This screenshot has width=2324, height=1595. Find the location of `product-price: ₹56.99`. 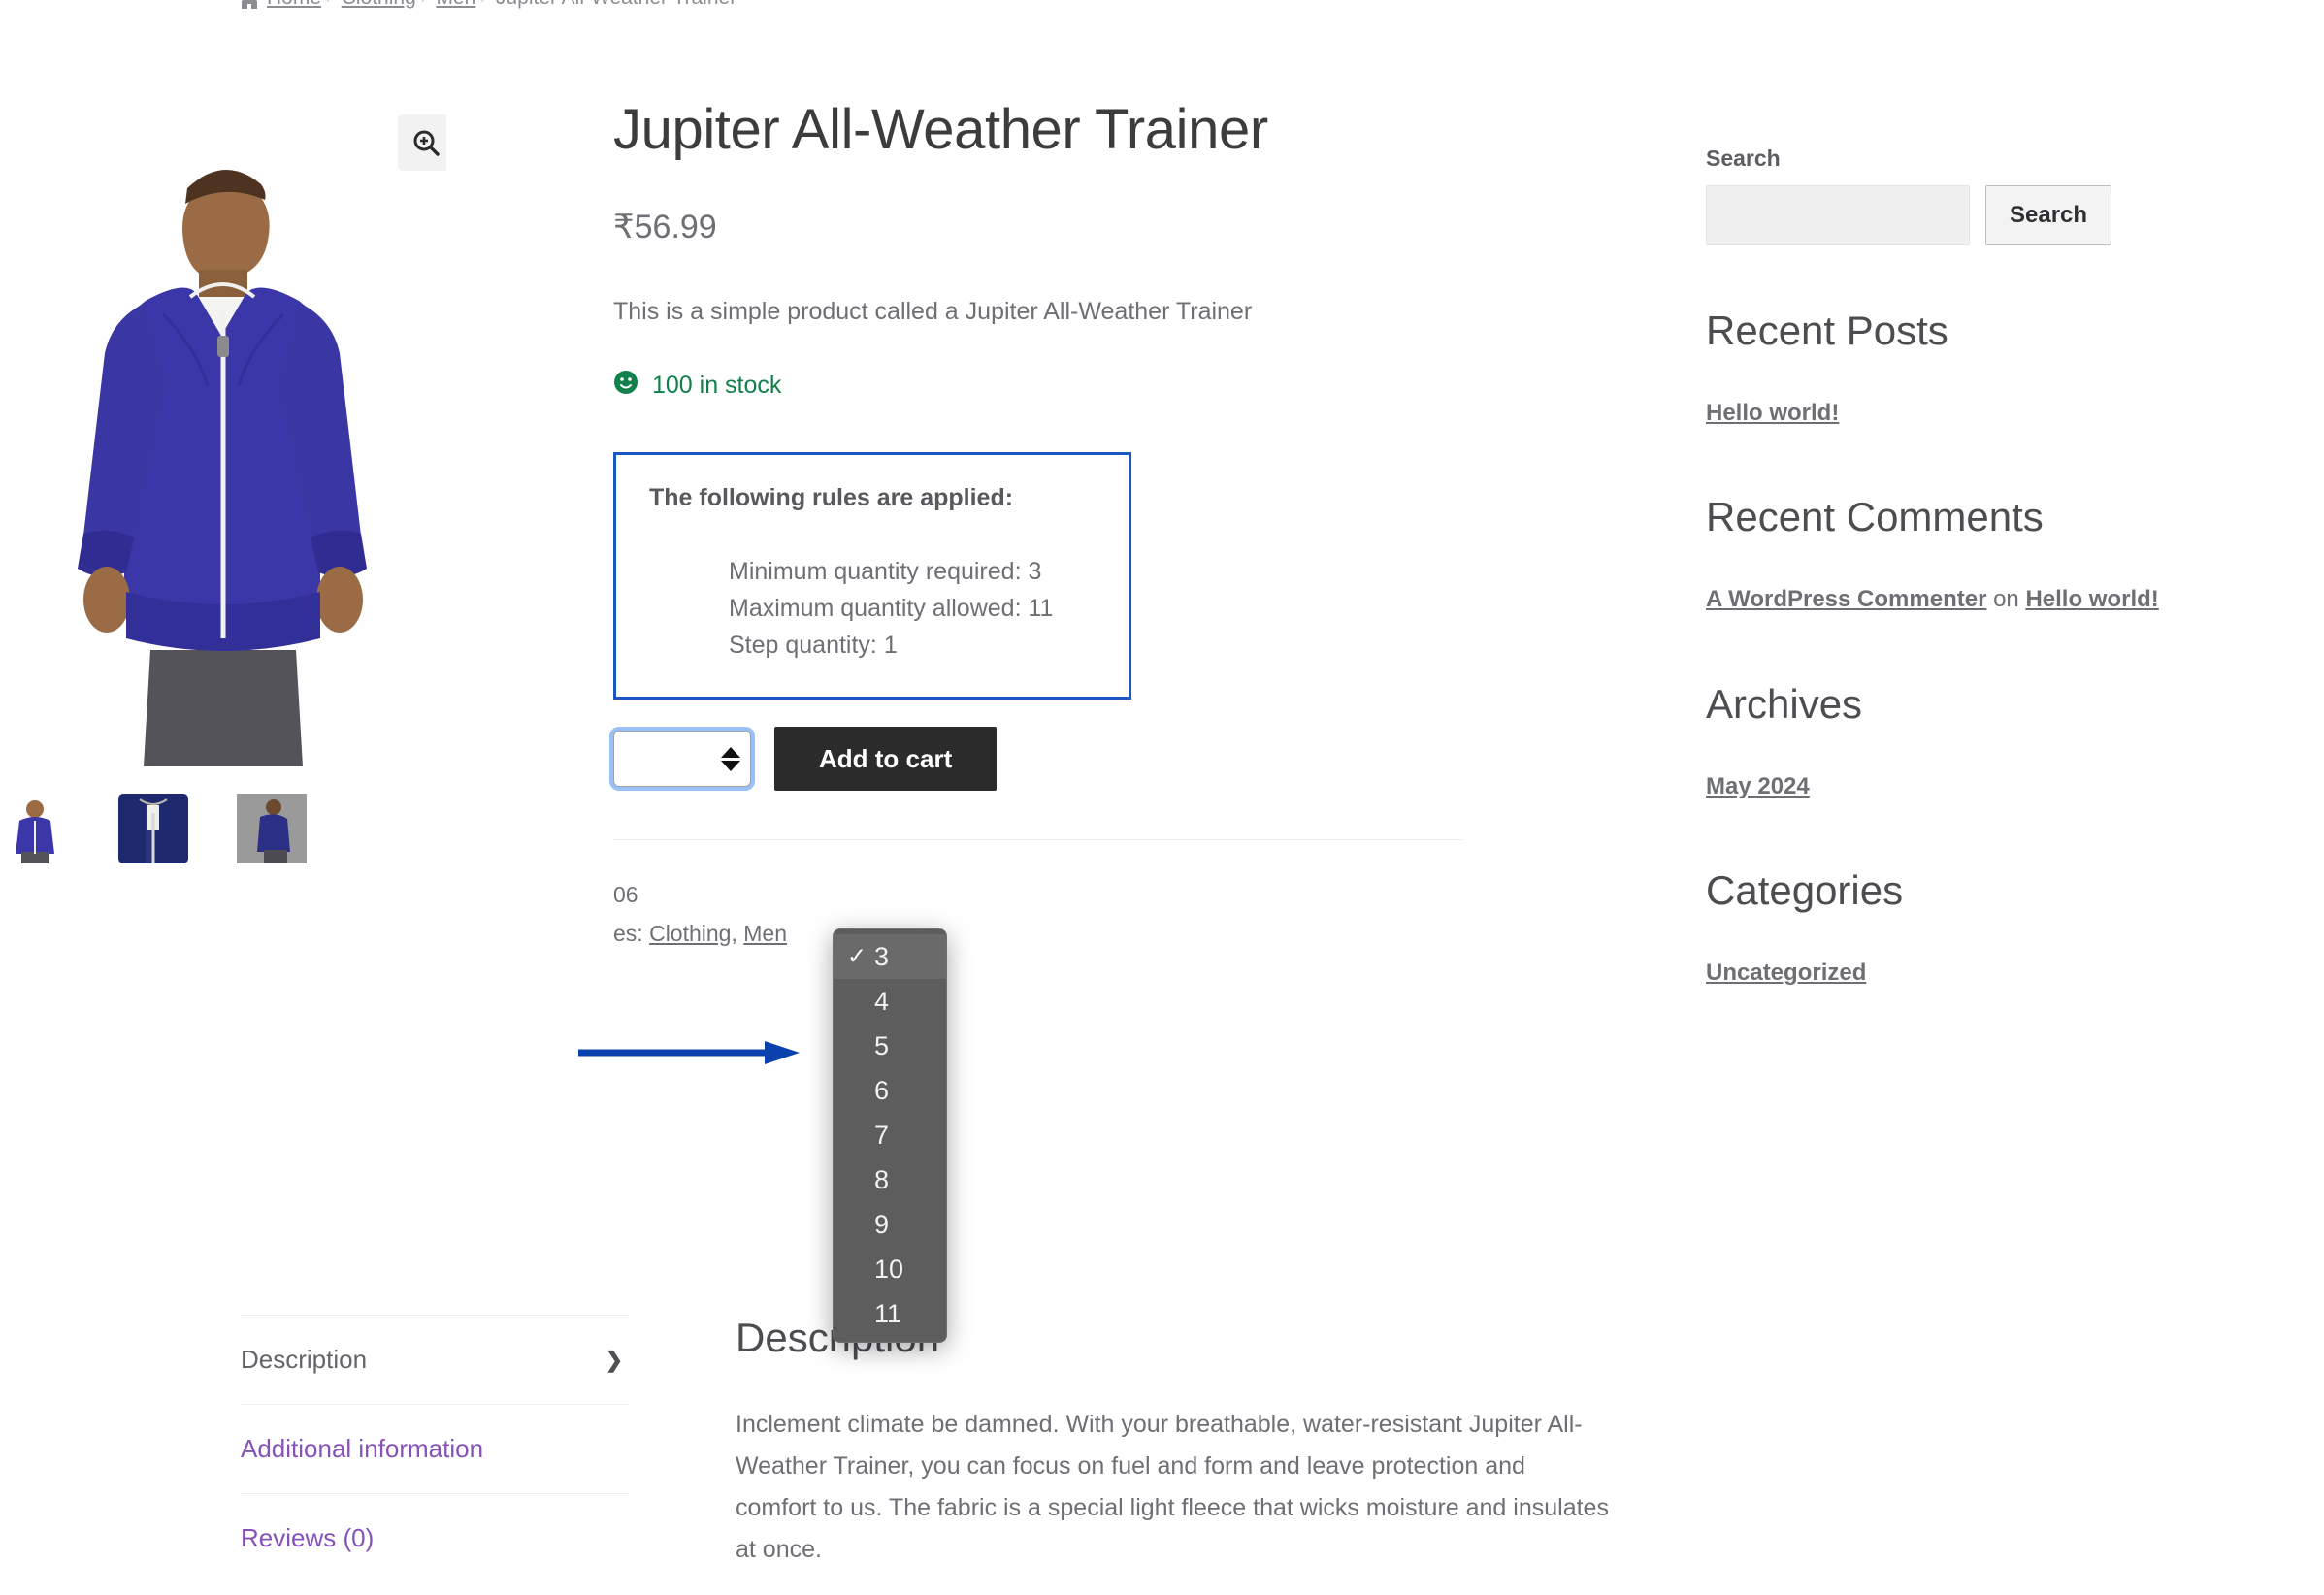

product-price: ₹56.99 is located at coordinates (665, 227).